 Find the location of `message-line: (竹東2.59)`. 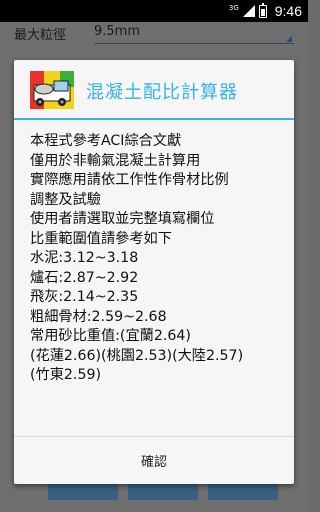

message-line: (竹東2.59) is located at coordinates (66, 375).